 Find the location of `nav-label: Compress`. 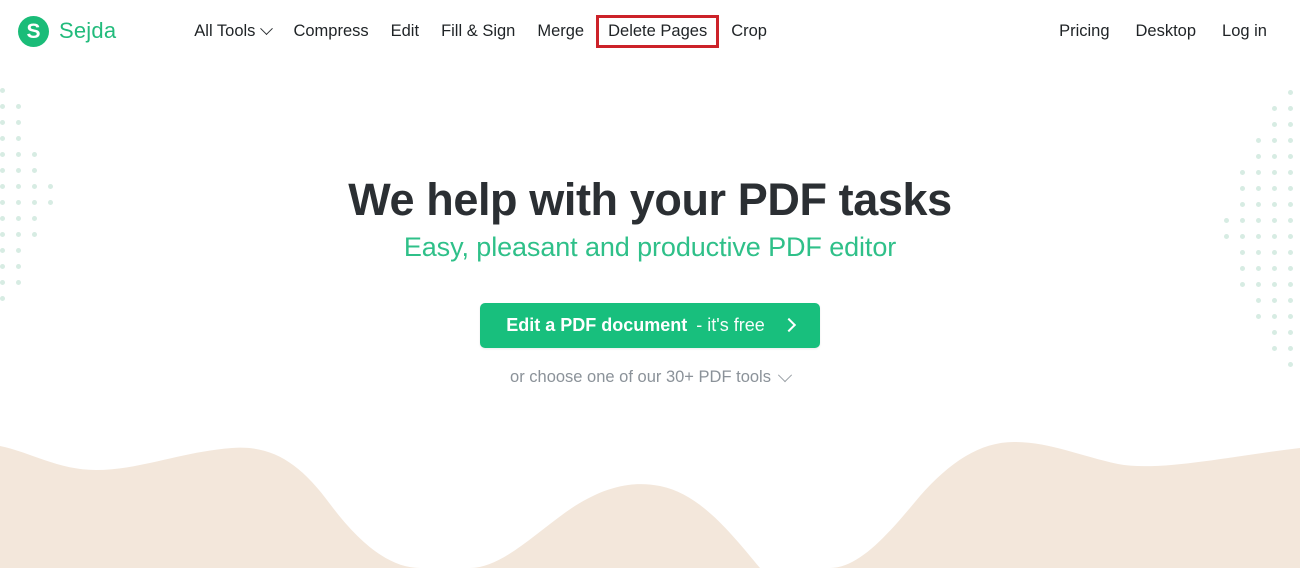

nav-label: Compress is located at coordinates (331, 30).